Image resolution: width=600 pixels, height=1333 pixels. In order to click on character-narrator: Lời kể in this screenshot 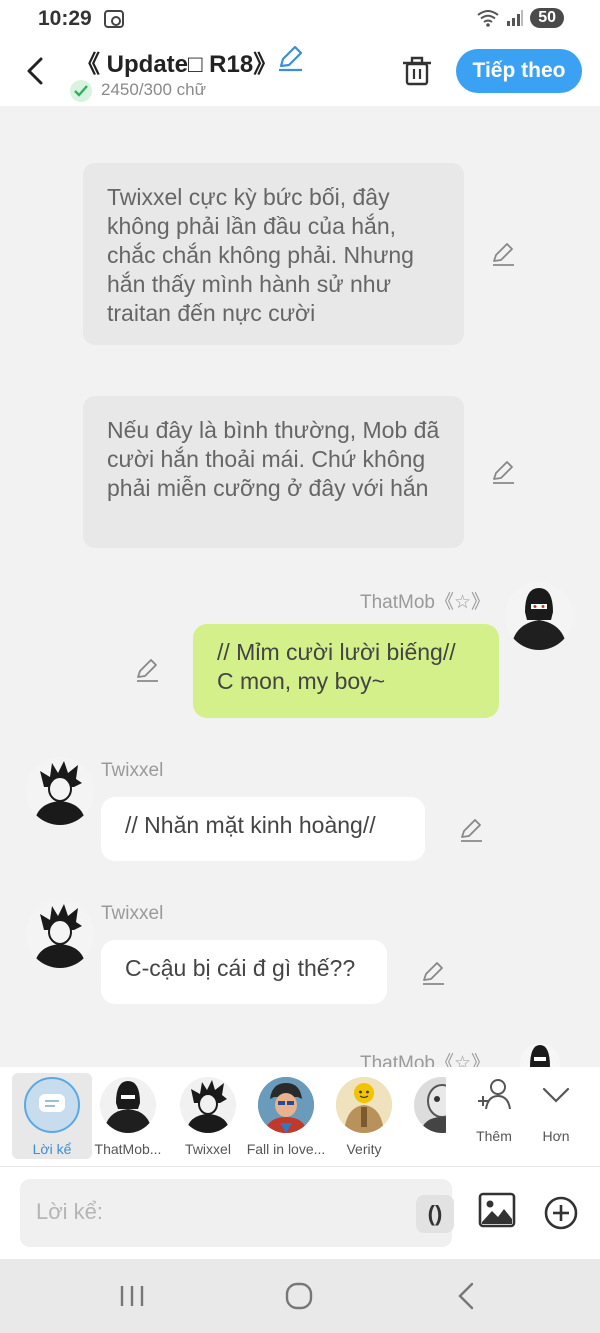, I will do `click(52, 1116)`.